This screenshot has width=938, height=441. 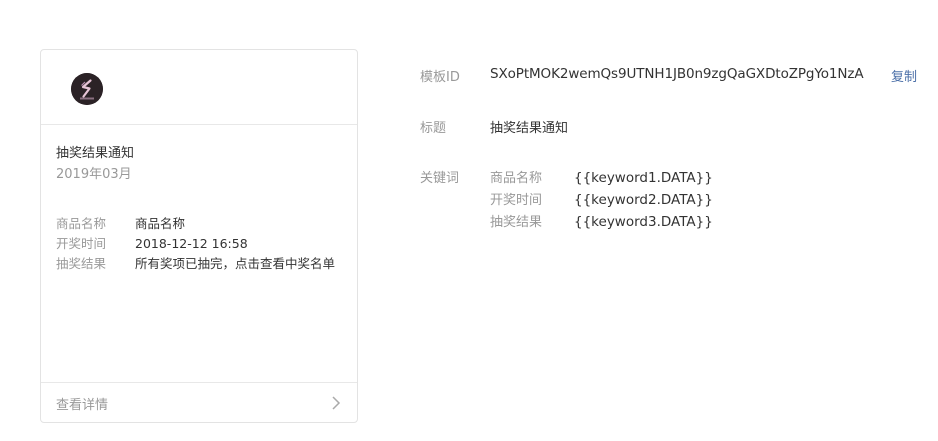 What do you see at coordinates (160, 223) in the screenshot?
I see `field-value: 商品名称` at bounding box center [160, 223].